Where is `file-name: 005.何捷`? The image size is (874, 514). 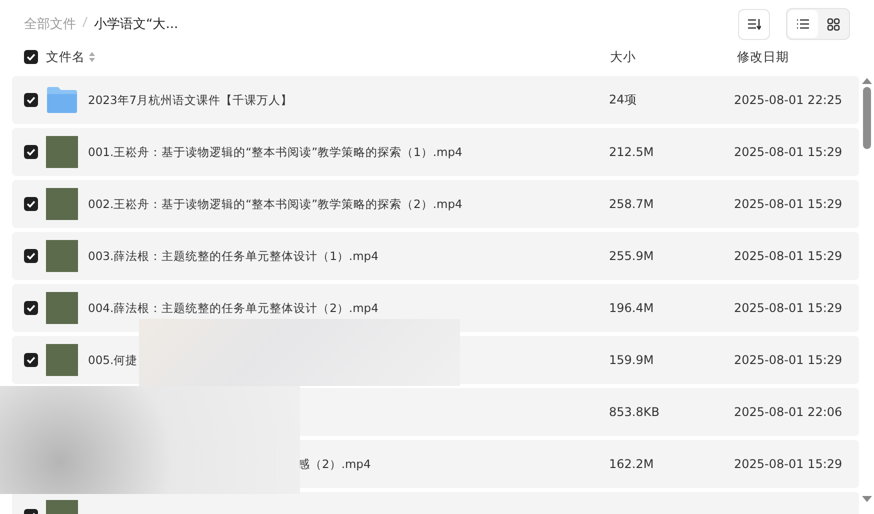 file-name: 005.何捷 is located at coordinates (113, 360).